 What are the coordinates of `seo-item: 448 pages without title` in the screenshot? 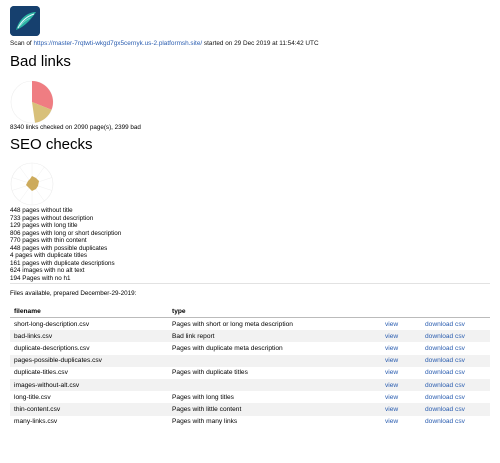 It's located at (41, 210).